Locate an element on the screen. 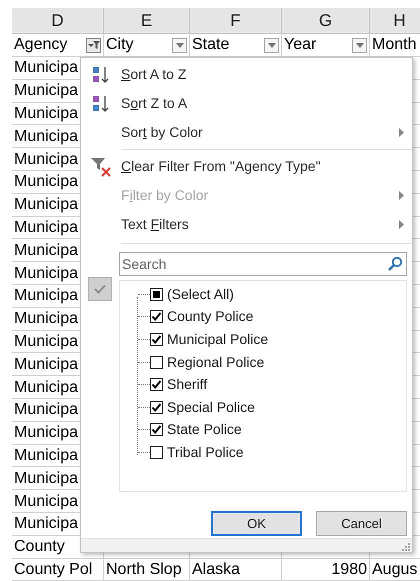 The image size is (420, 581). menu-item: Clear Filter From "Agency Type" is located at coordinates (246, 166).